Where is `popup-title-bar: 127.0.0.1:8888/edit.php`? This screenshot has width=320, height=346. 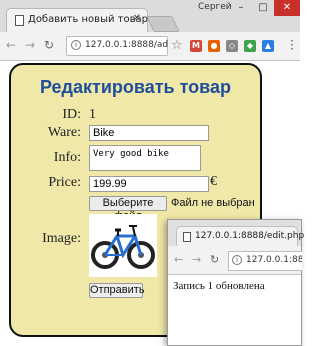
popup-title-bar: 127.0.0.1:8888/edit.php is located at coordinates (236, 233).